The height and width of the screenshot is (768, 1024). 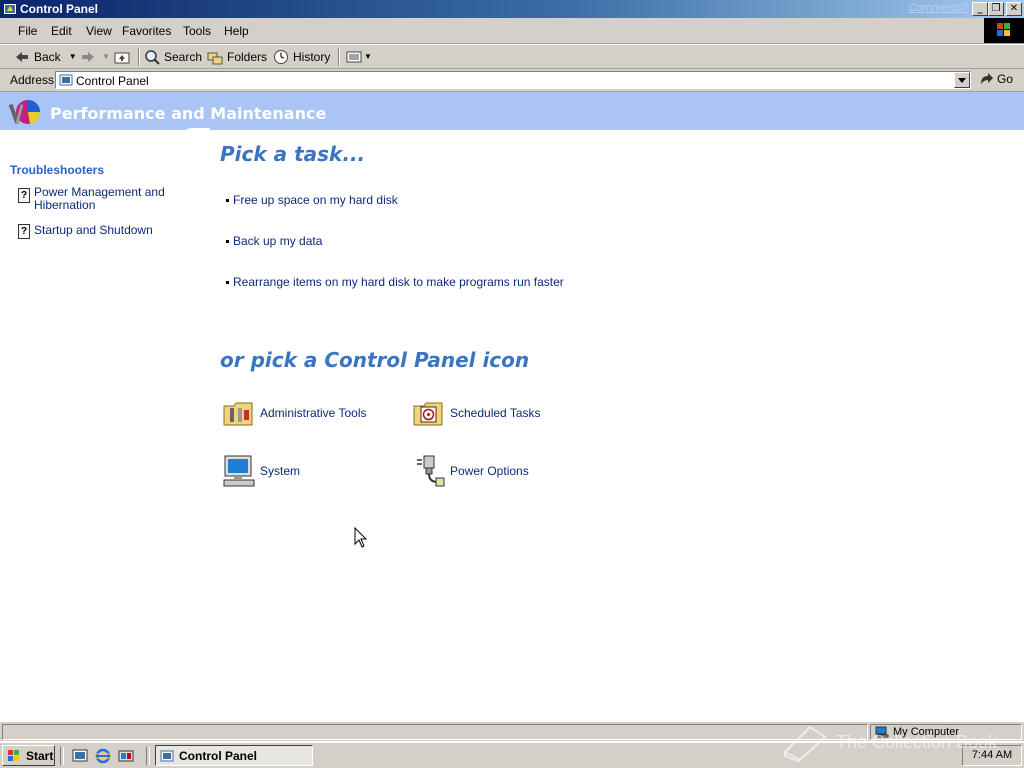 I want to click on start-label: Start, so click(x=40, y=755).